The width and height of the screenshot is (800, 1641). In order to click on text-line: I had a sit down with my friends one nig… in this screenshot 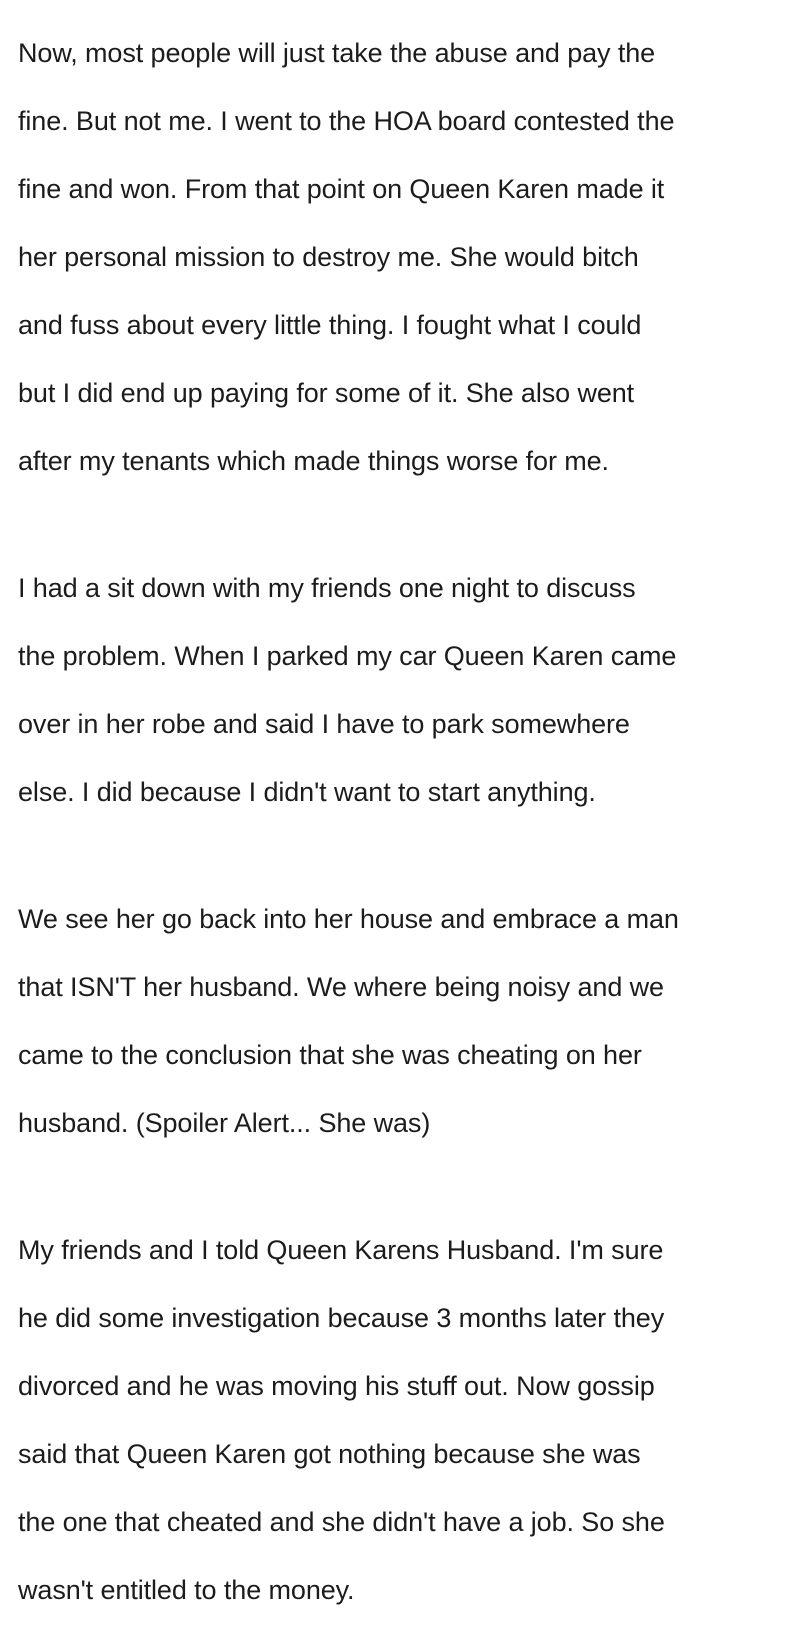, I will do `click(327, 588)`.